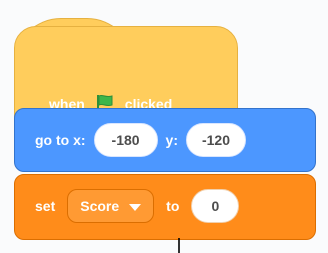 Image resolution: width=328 pixels, height=253 pixels. Describe the element at coordinates (100, 206) in the screenshot. I see `variable-name: Score` at that location.